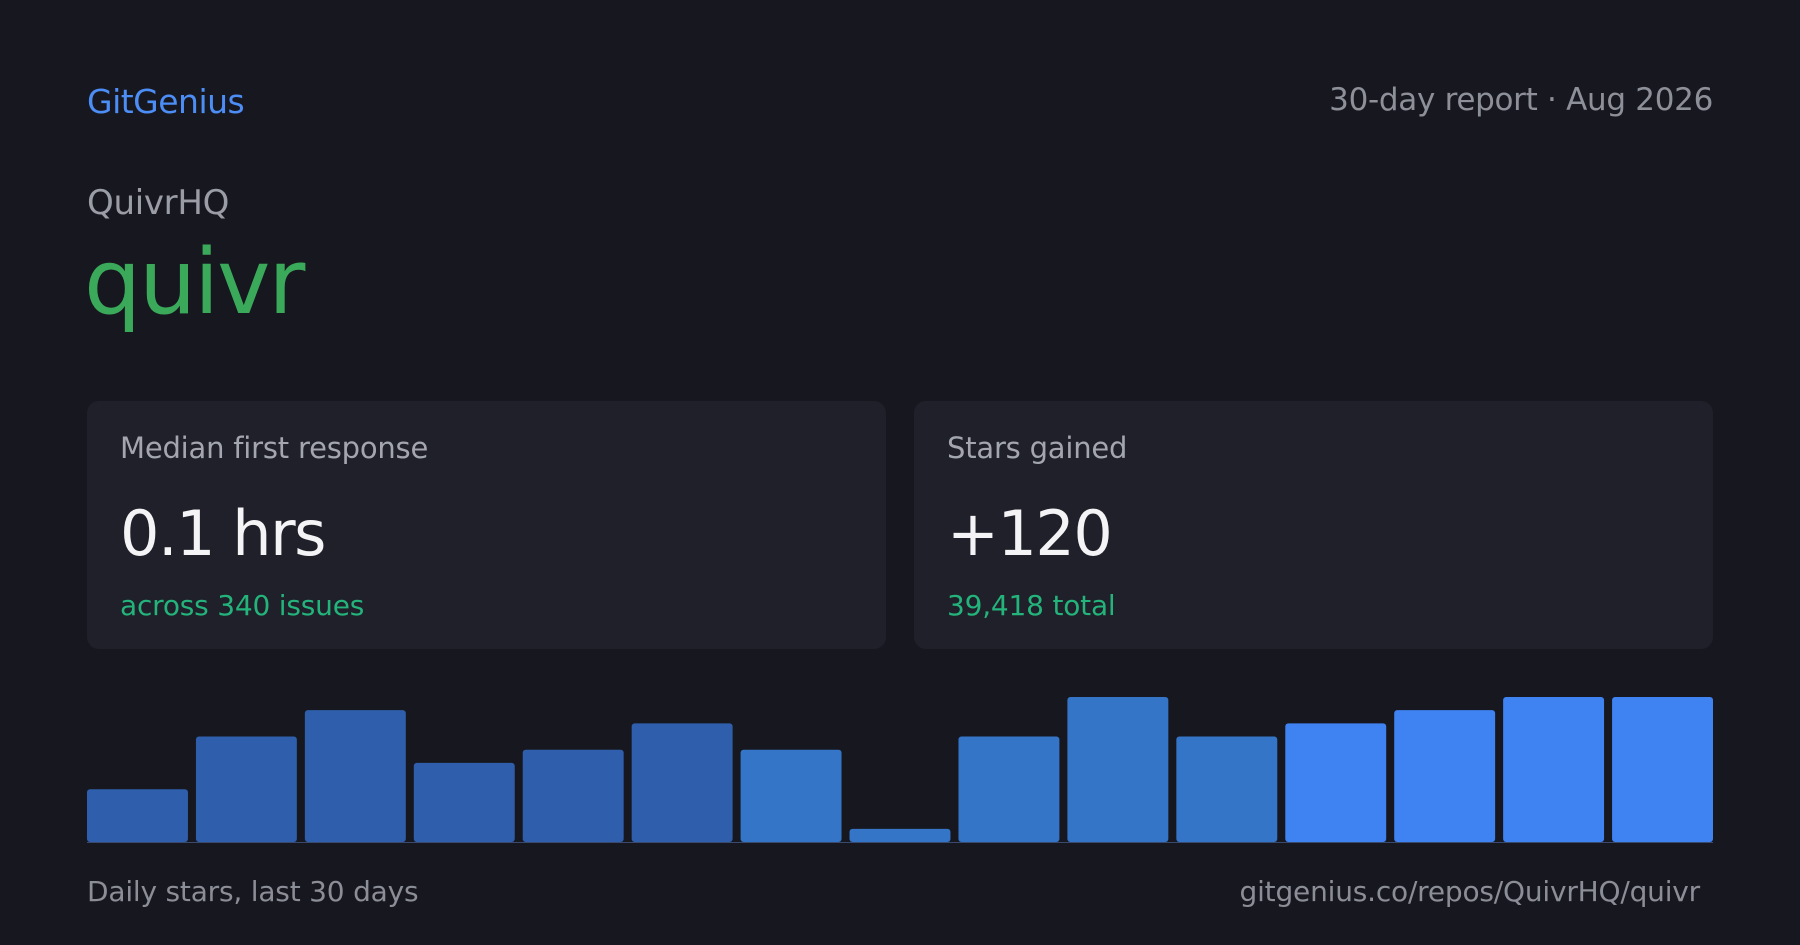  I want to click on card-subtext: 39,418 total, so click(1031, 605).